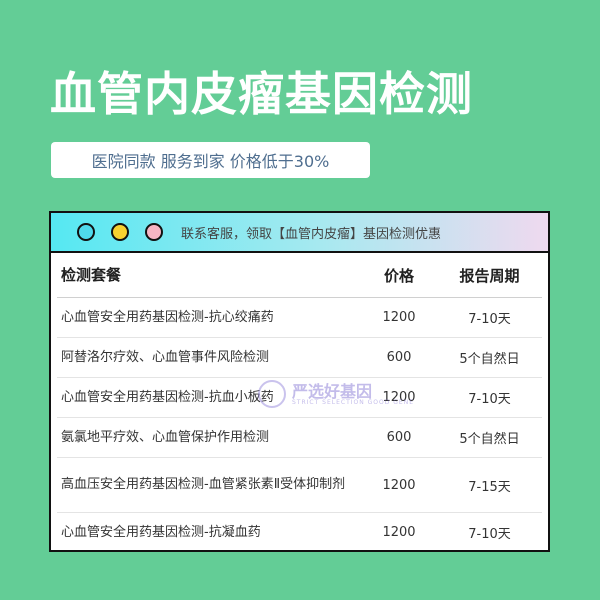 This screenshot has height=600, width=600. Describe the element at coordinates (398, 275) in the screenshot. I see `header-price: 价格` at that location.